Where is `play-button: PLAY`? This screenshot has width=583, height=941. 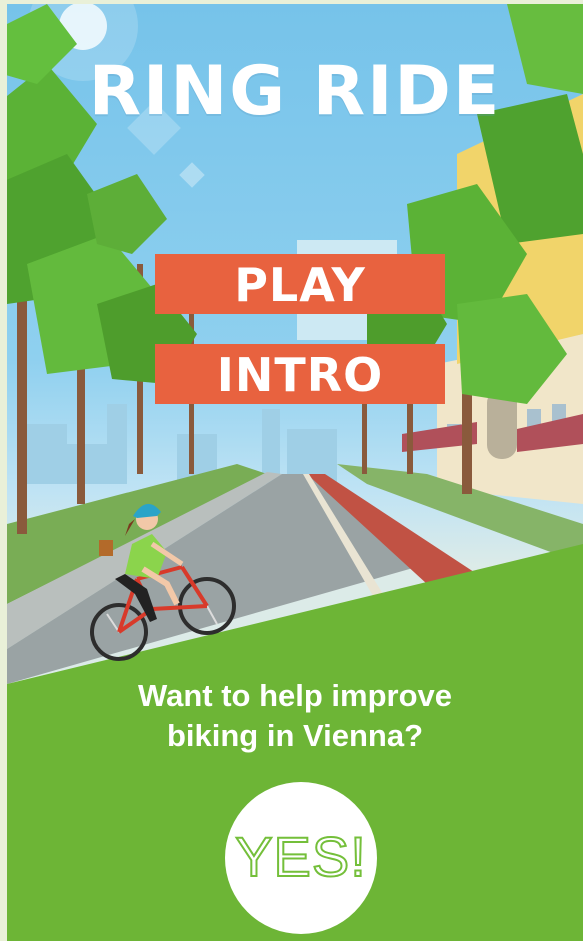 play-button: PLAY is located at coordinates (300, 284).